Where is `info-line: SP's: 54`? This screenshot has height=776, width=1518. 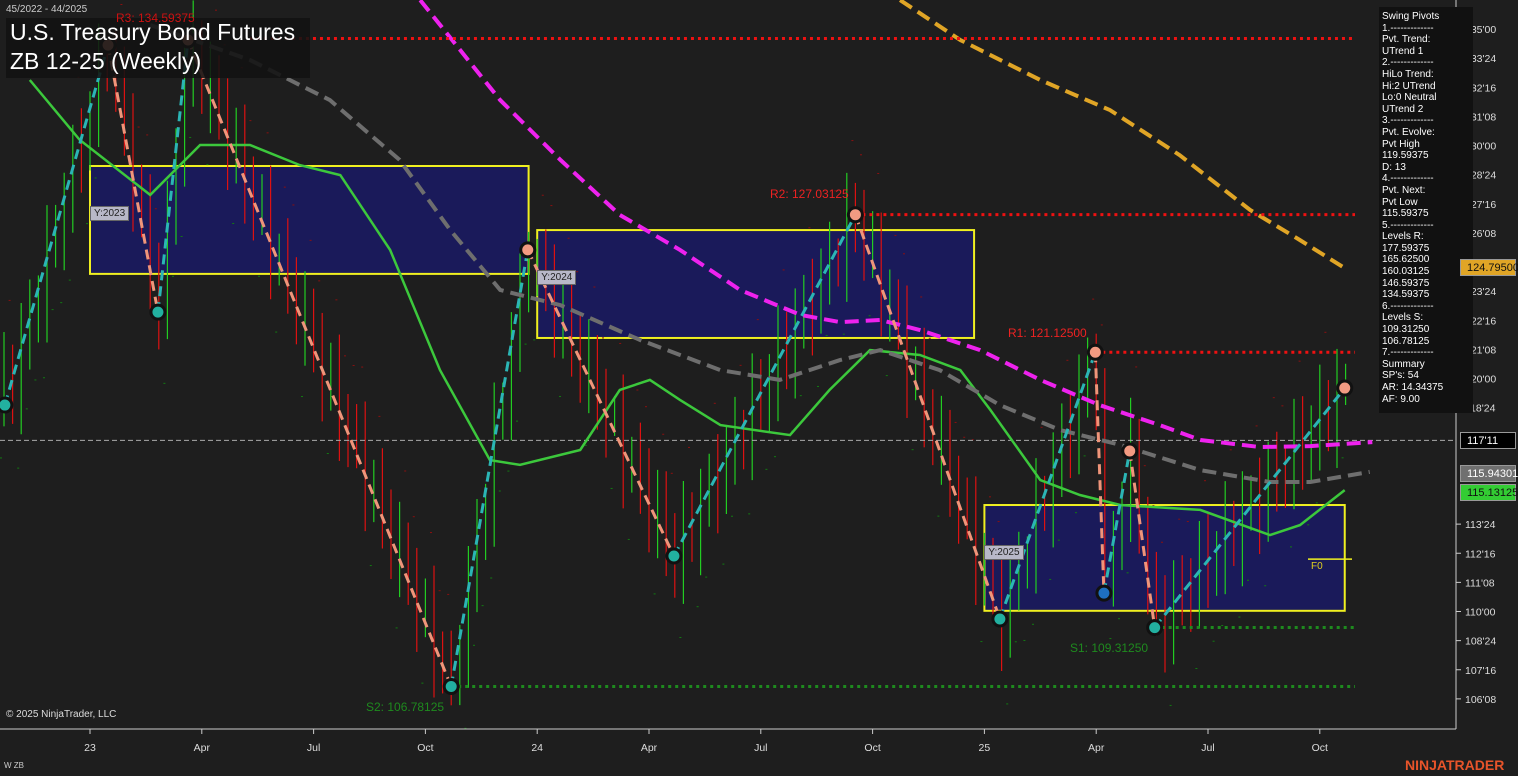 info-line: SP's: 54 is located at coordinates (1400, 376).